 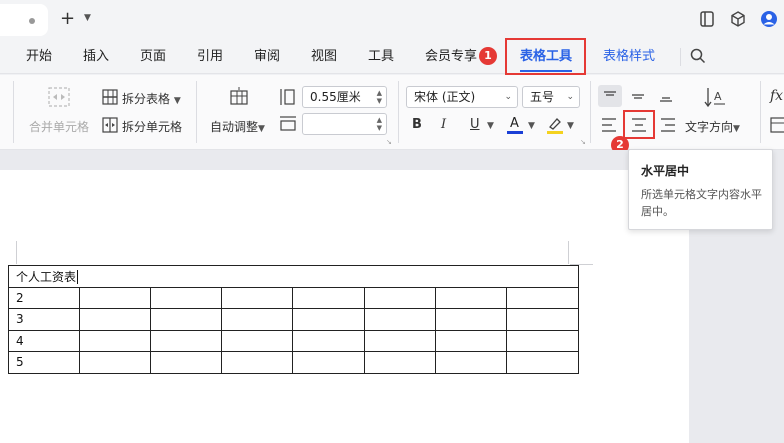 I want to click on split-table-button: 拆分表格 ▼, so click(x=151, y=98).